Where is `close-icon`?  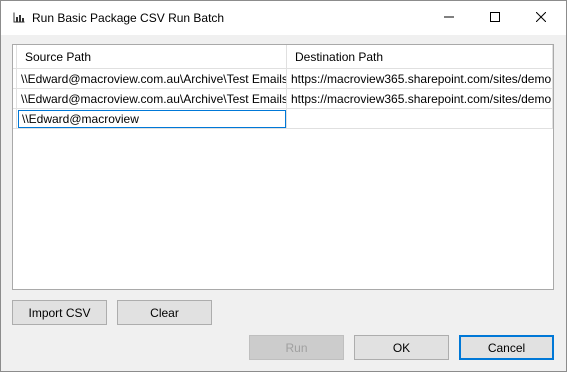
close-icon is located at coordinates (541, 18).